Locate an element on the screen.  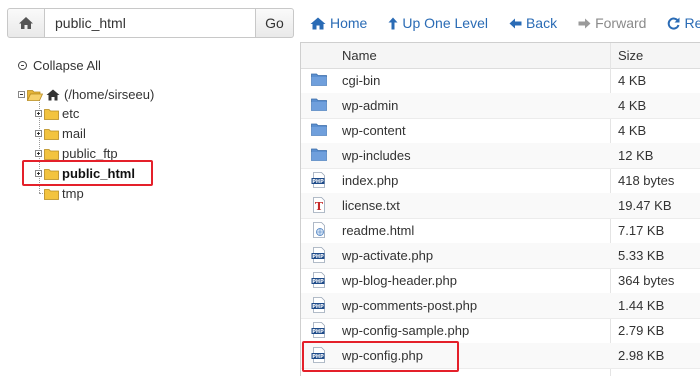
tree-root-label: (/home/sirseeu) is located at coordinates (109, 94).